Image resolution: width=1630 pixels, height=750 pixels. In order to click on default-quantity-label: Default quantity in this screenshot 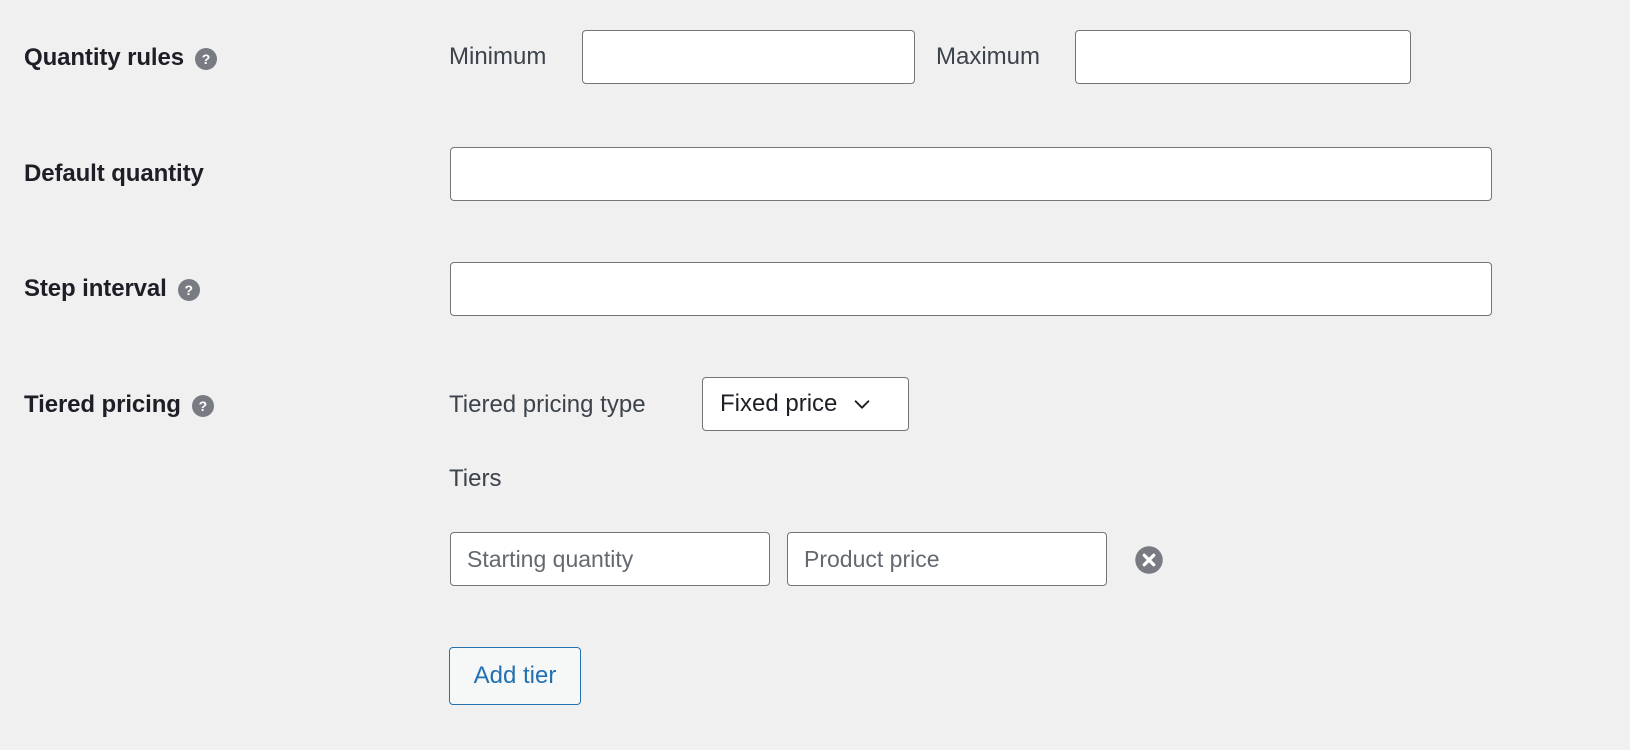, I will do `click(114, 174)`.